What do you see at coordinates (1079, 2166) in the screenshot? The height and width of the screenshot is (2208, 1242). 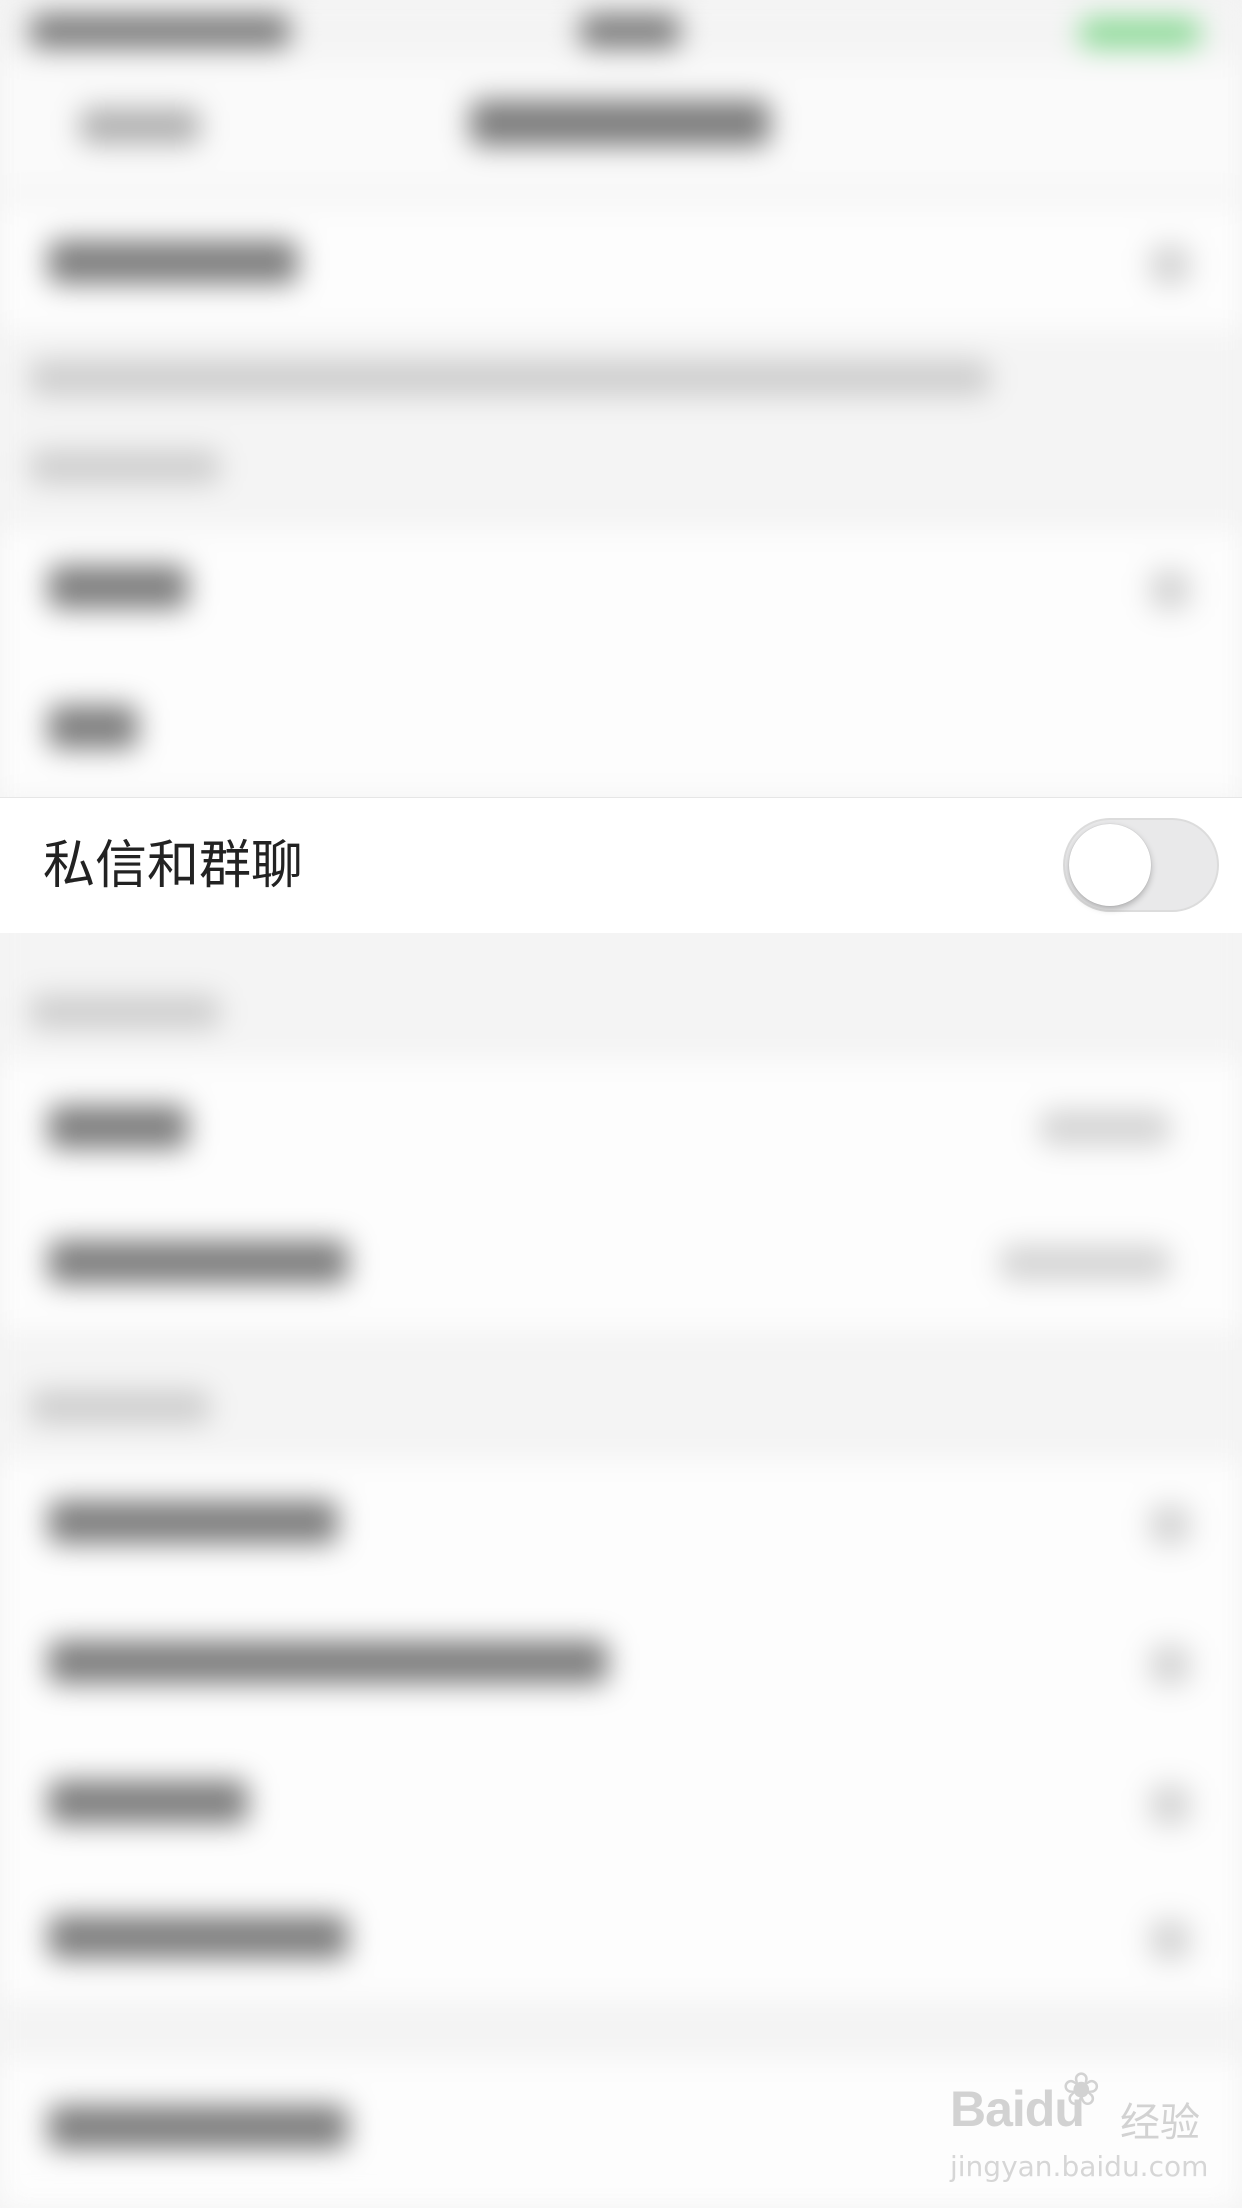 I see `watermark-url: jingyan.baidu.com` at bounding box center [1079, 2166].